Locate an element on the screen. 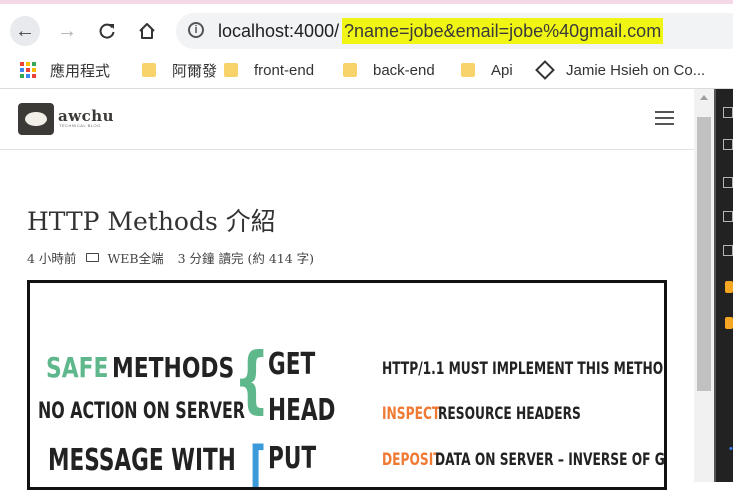 Image resolution: width=733 pixels, height=490 pixels. post-title: HTTP Methods 介紹 is located at coordinates (151, 220).